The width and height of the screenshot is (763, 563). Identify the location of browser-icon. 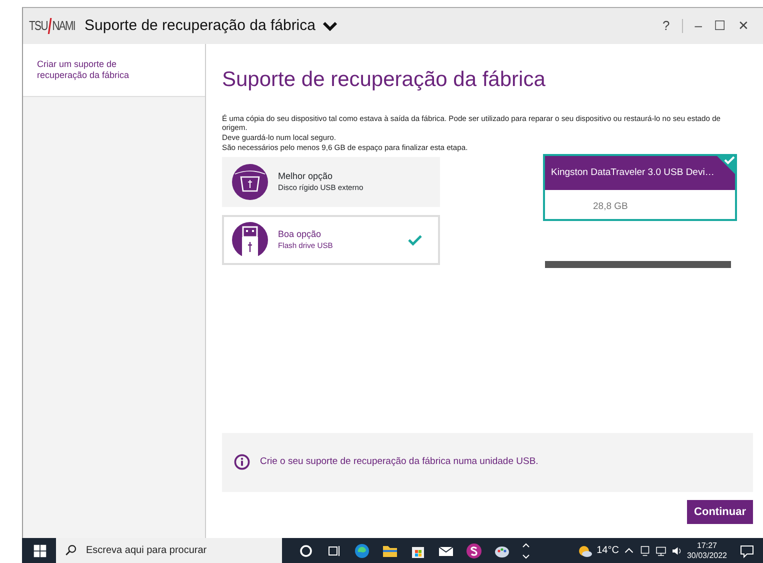
(362, 550).